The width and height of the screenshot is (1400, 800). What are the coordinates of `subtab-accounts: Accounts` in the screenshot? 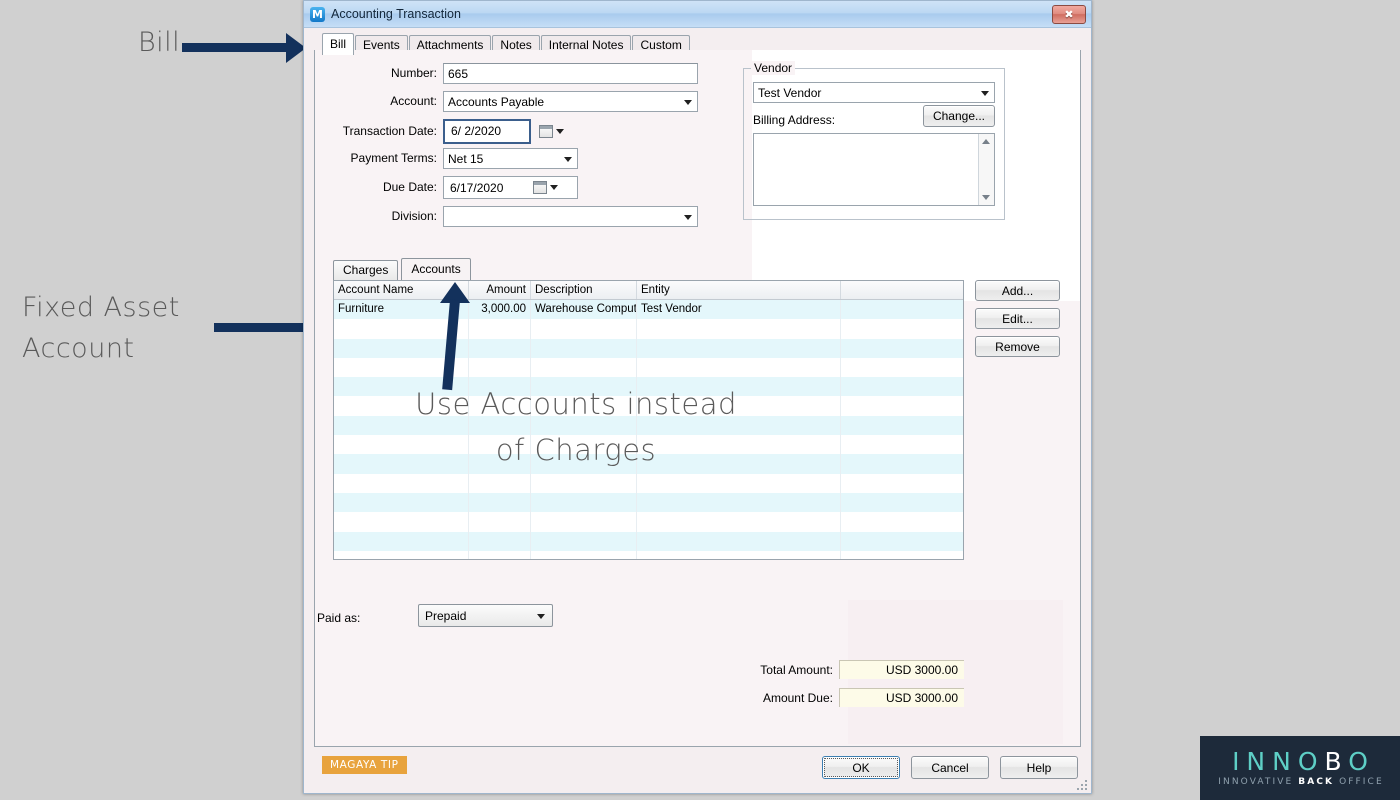 It's located at (436, 270).